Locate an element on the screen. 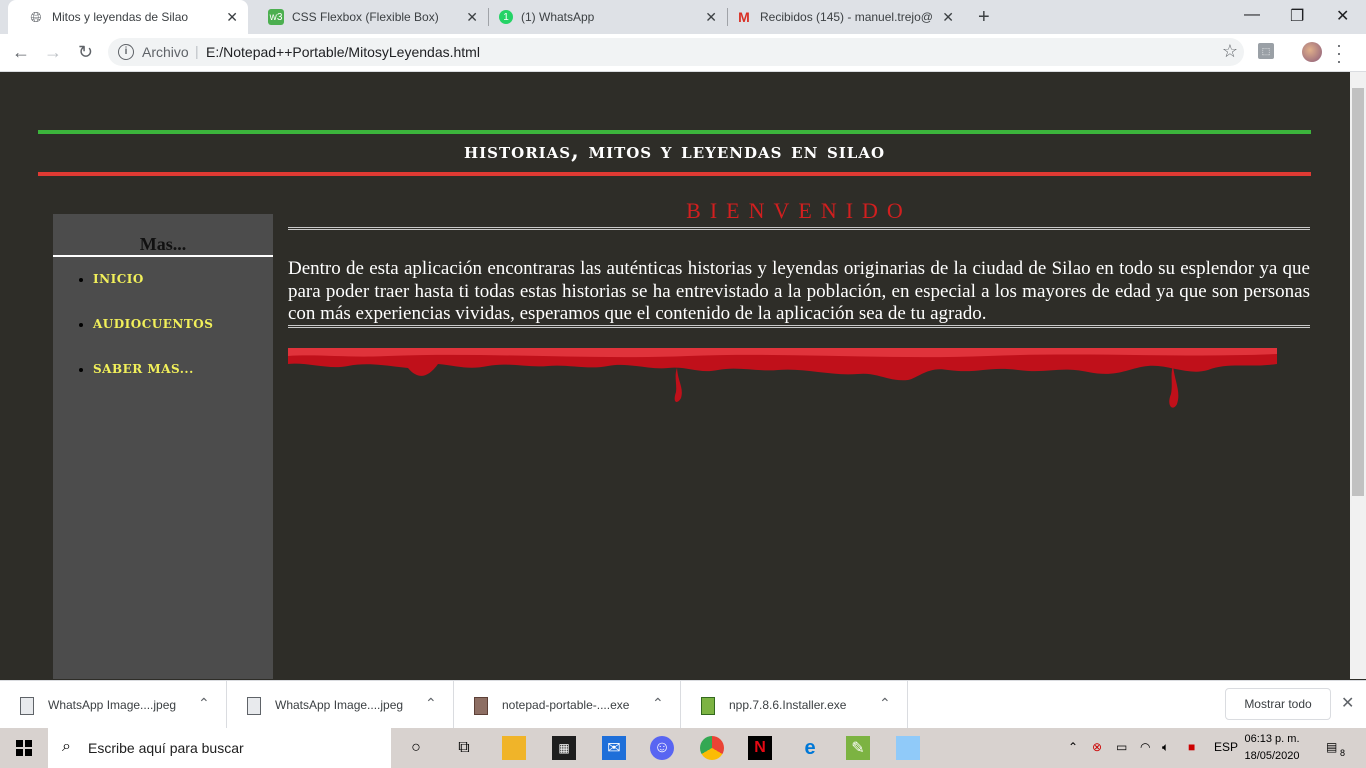 The height and width of the screenshot is (768, 1366). menu-dots-icon: · · · is located at coordinates (1339, 53).